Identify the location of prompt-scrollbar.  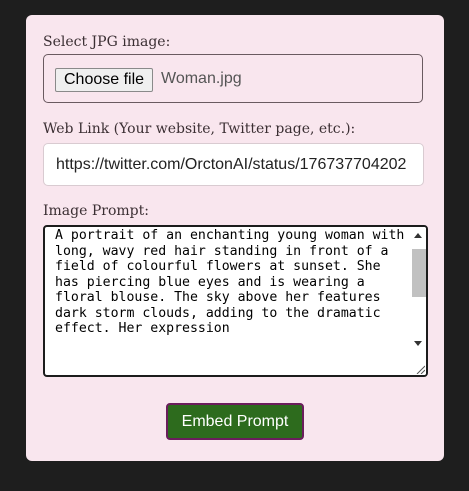
(418, 301).